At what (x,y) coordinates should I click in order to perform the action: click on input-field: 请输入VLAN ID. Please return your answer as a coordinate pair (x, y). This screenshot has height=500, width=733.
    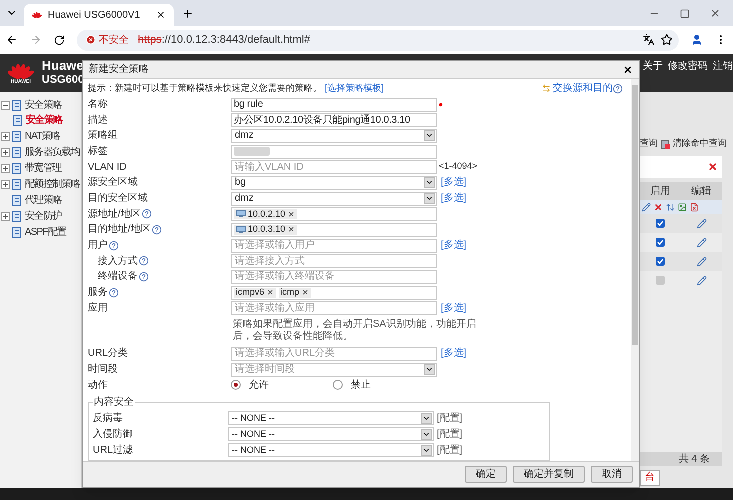
    Looking at the image, I should click on (334, 167).